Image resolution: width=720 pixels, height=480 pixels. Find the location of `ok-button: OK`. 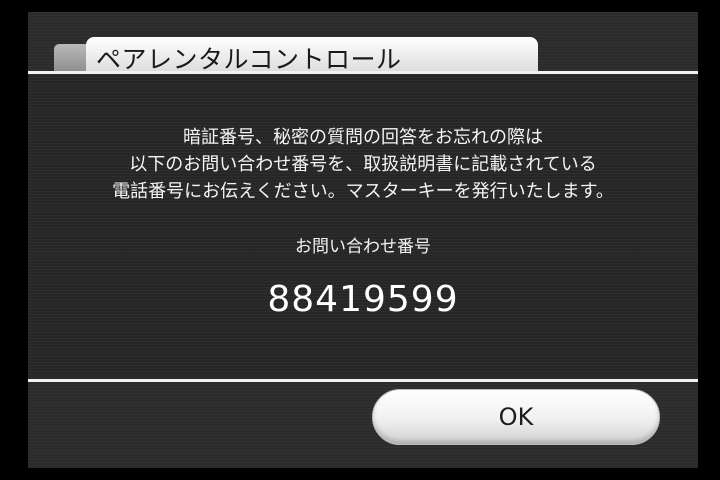

ok-button: OK is located at coordinates (516, 417).